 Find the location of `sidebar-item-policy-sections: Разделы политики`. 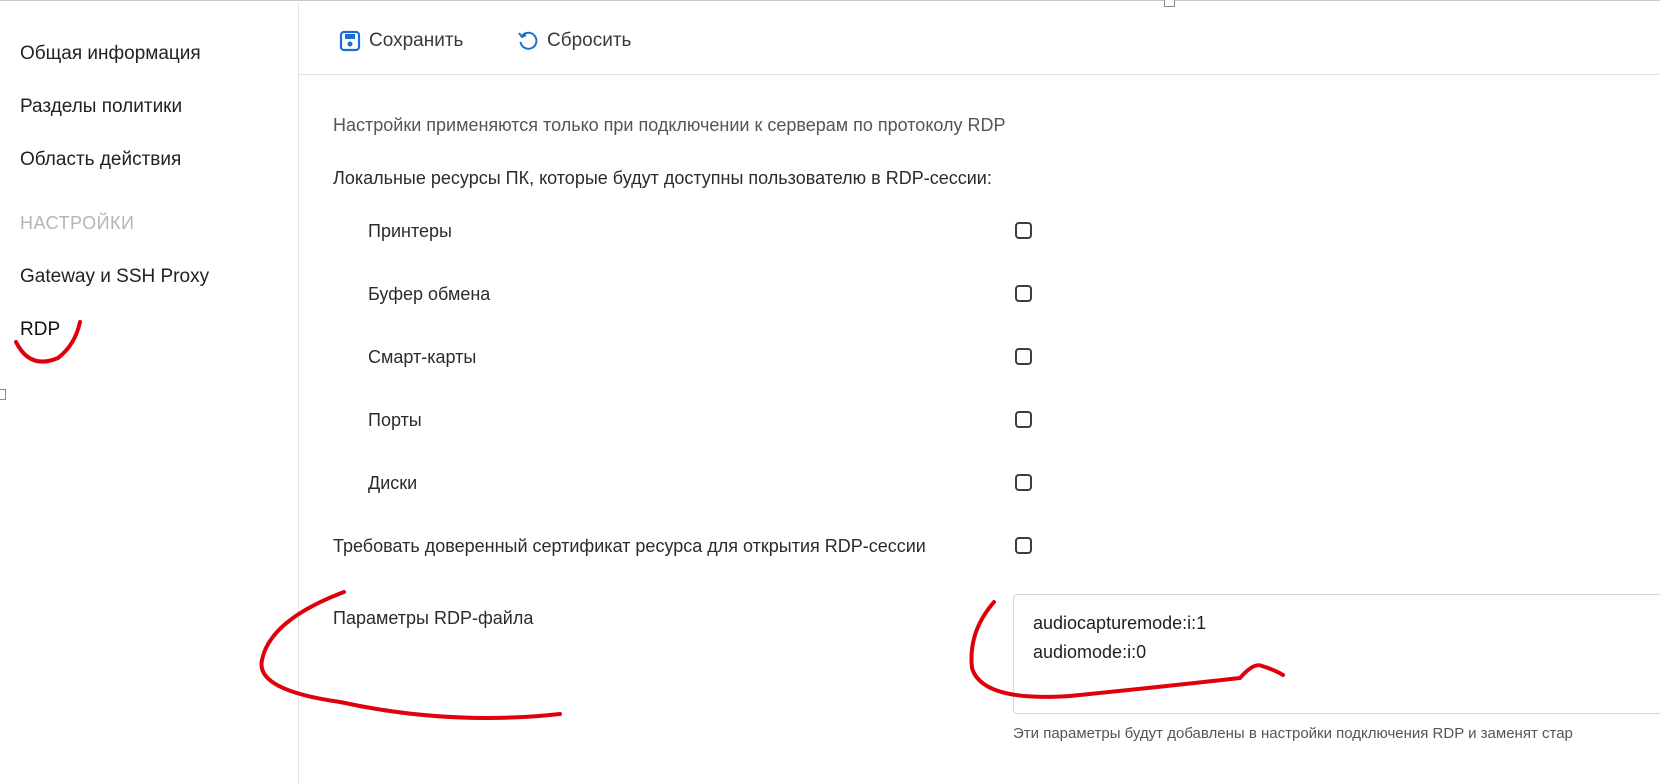

sidebar-item-policy-sections: Разделы политики is located at coordinates (101, 107).